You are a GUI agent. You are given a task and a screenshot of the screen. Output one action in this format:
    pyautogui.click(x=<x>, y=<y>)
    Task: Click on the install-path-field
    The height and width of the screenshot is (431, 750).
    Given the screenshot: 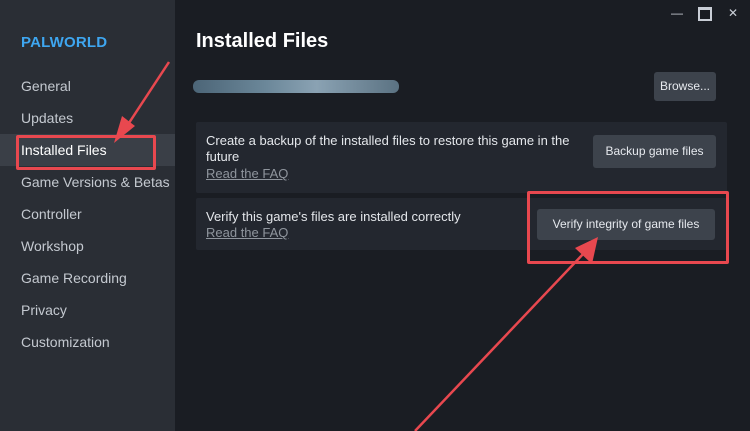 What is the action you would take?
    pyautogui.click(x=296, y=86)
    